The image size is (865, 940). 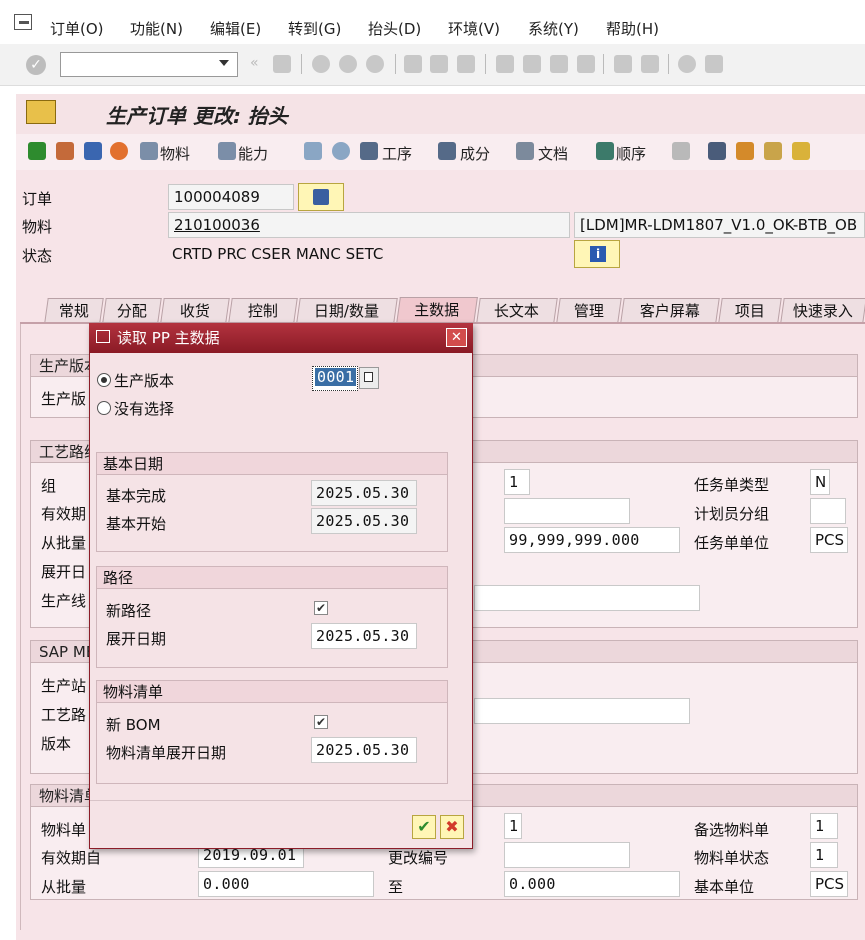 I want to click on document-icon, so click(x=525, y=151).